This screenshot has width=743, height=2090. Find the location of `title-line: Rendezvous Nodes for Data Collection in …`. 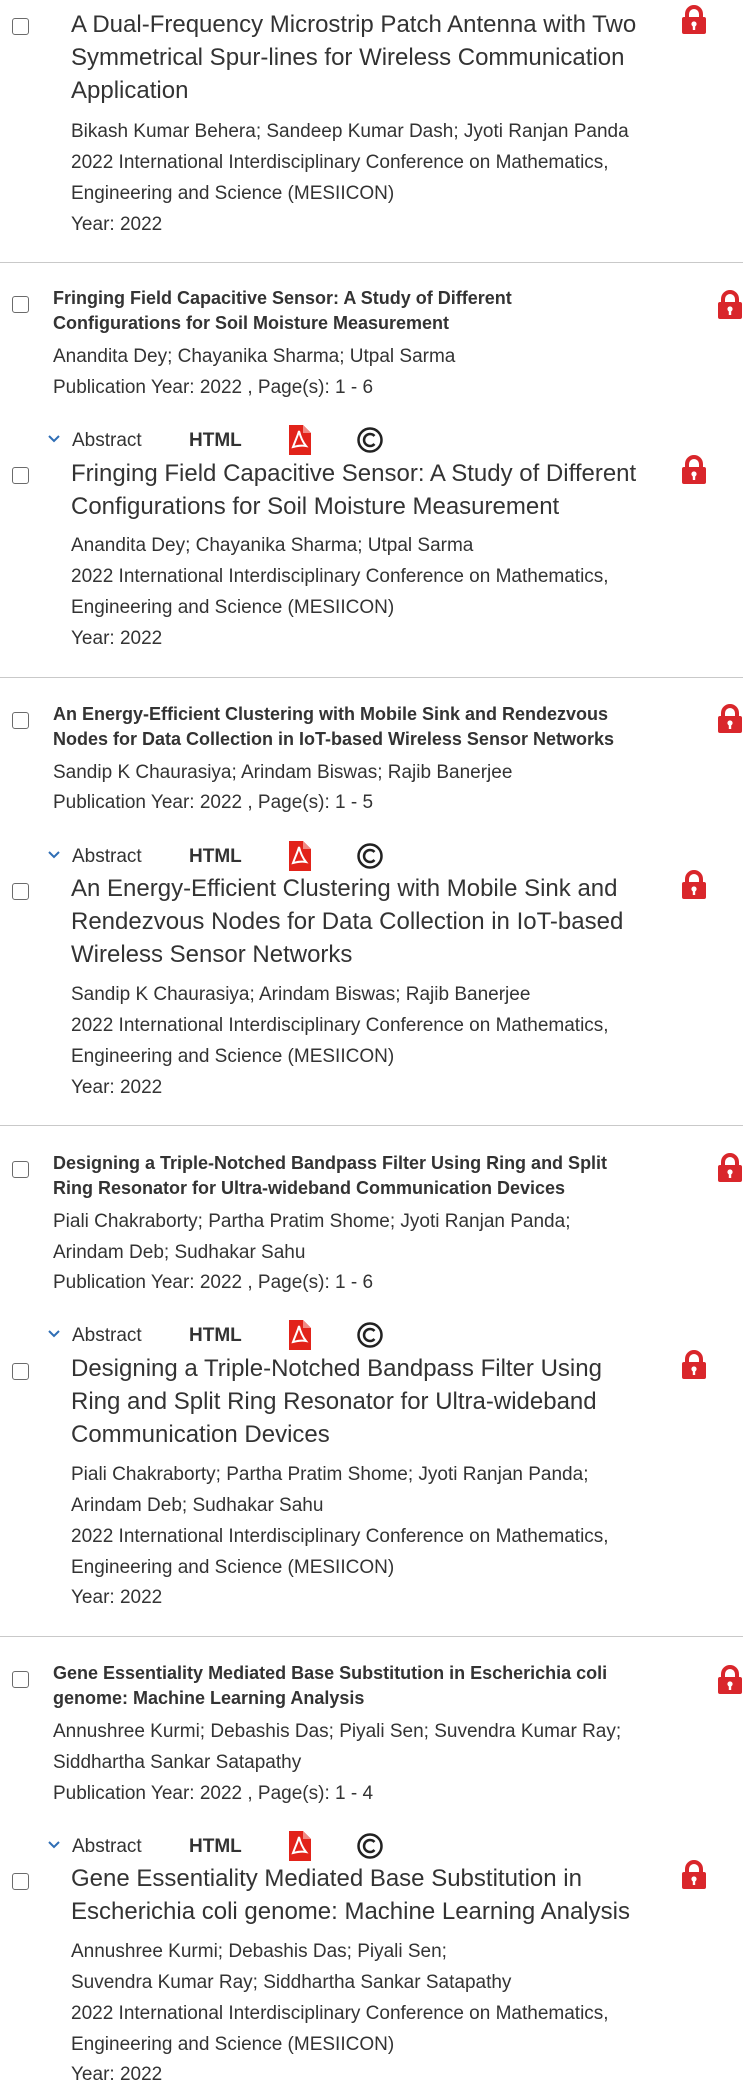

title-line: Rendezvous Nodes for Data Collection in … is located at coordinates (347, 921).